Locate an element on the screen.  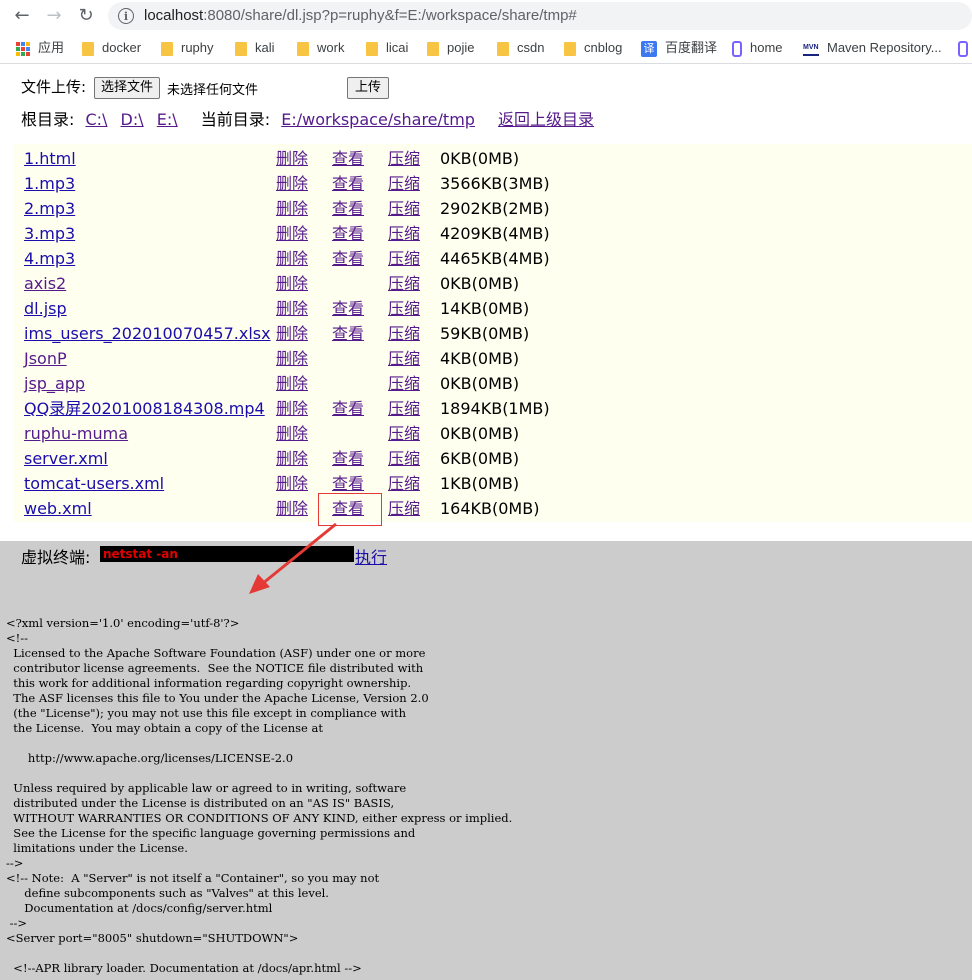
back-arrow-icon: ← is located at coordinates (22, 16).